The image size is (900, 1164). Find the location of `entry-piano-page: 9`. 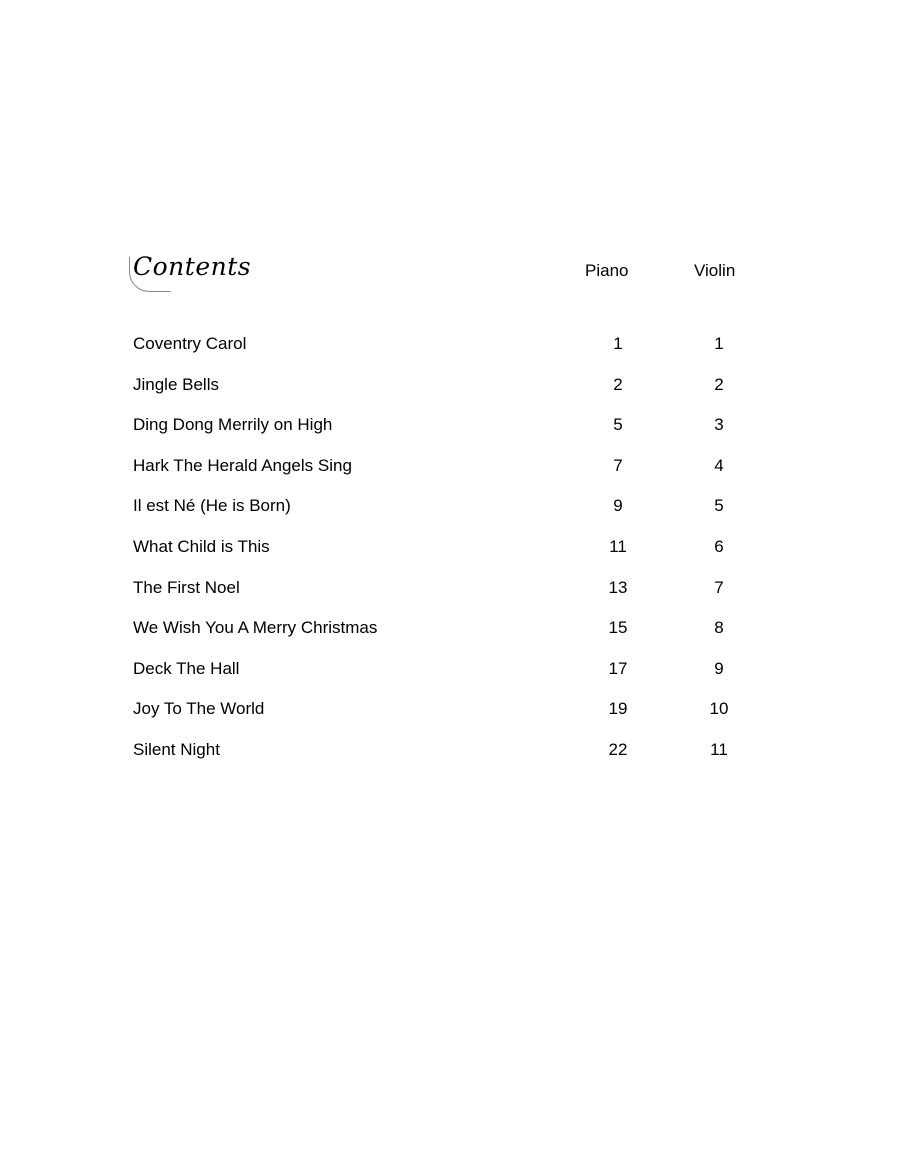

entry-piano-page: 9 is located at coordinates (618, 506).